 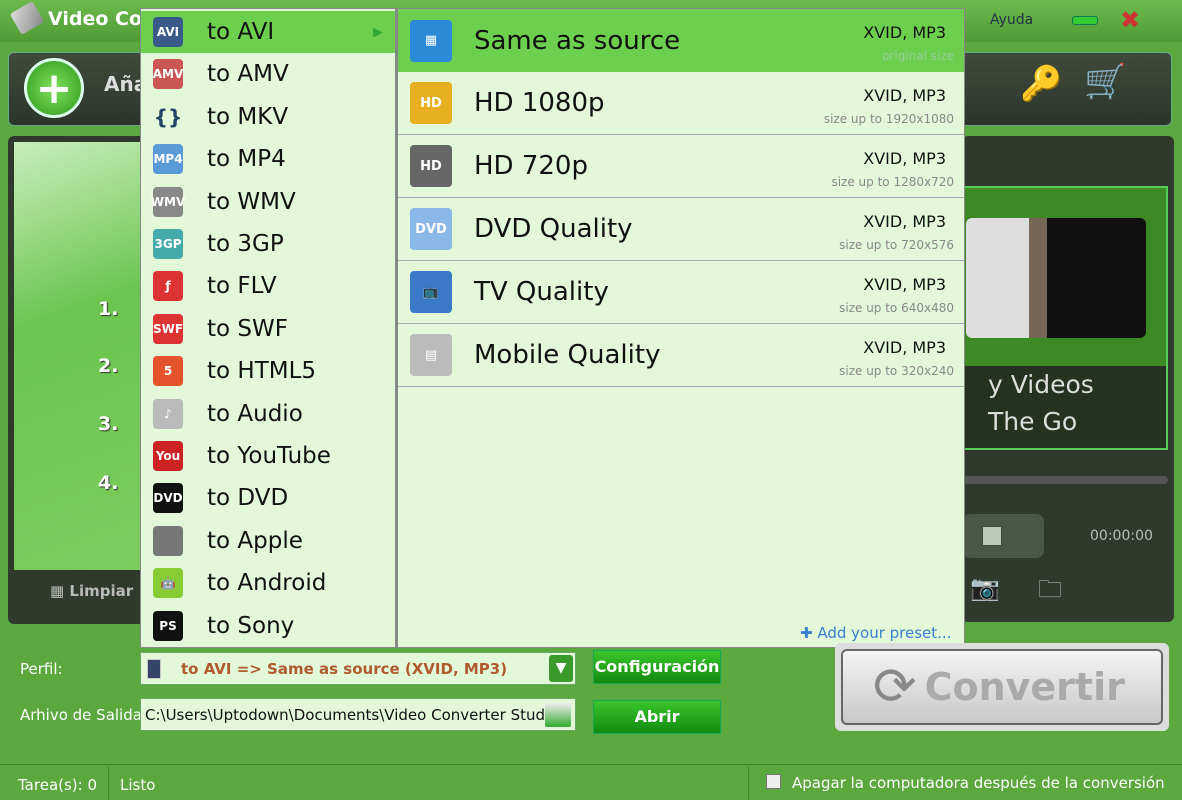 What do you see at coordinates (896, 245) in the screenshot?
I see `preset-size: size up to 720x576` at bounding box center [896, 245].